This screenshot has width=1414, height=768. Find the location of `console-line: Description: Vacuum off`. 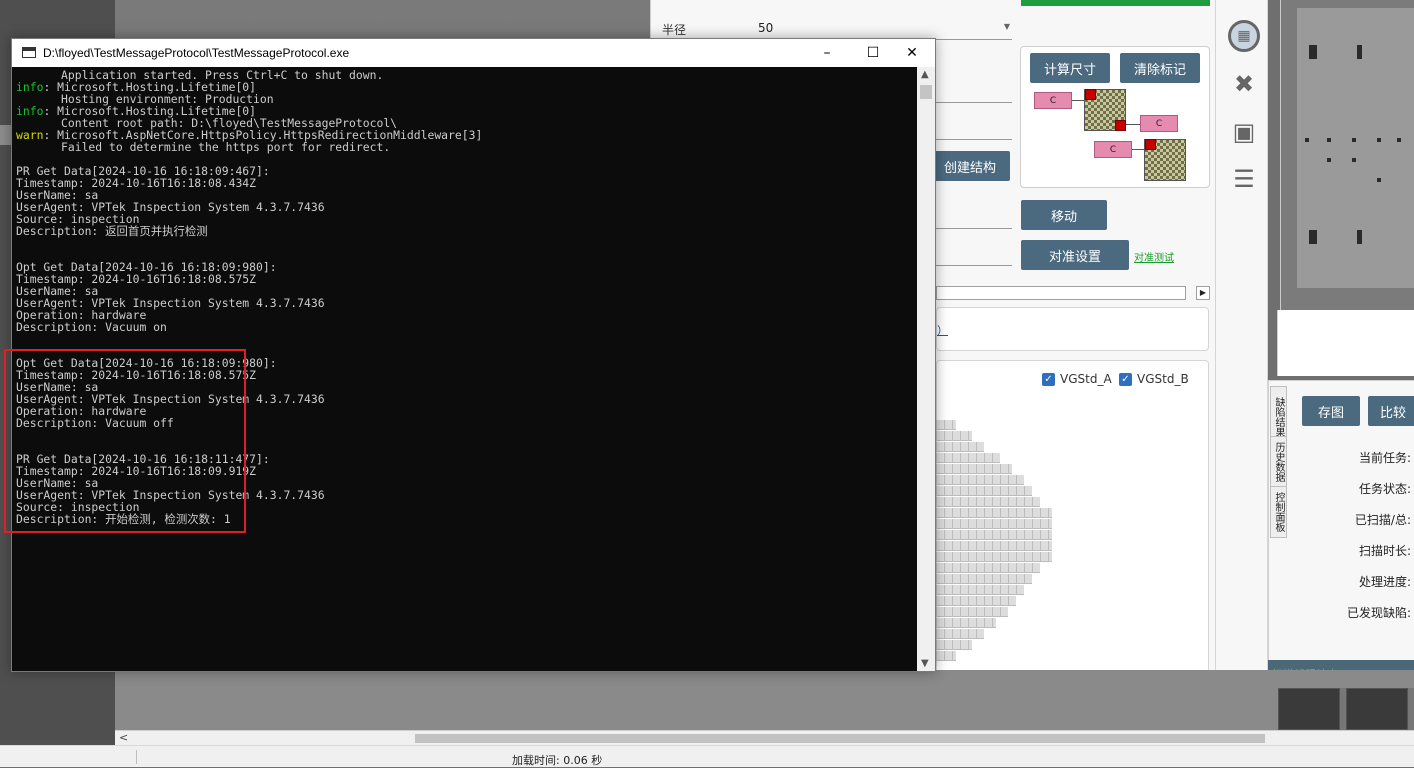

console-line: Description: Vacuum off is located at coordinates (466, 423).